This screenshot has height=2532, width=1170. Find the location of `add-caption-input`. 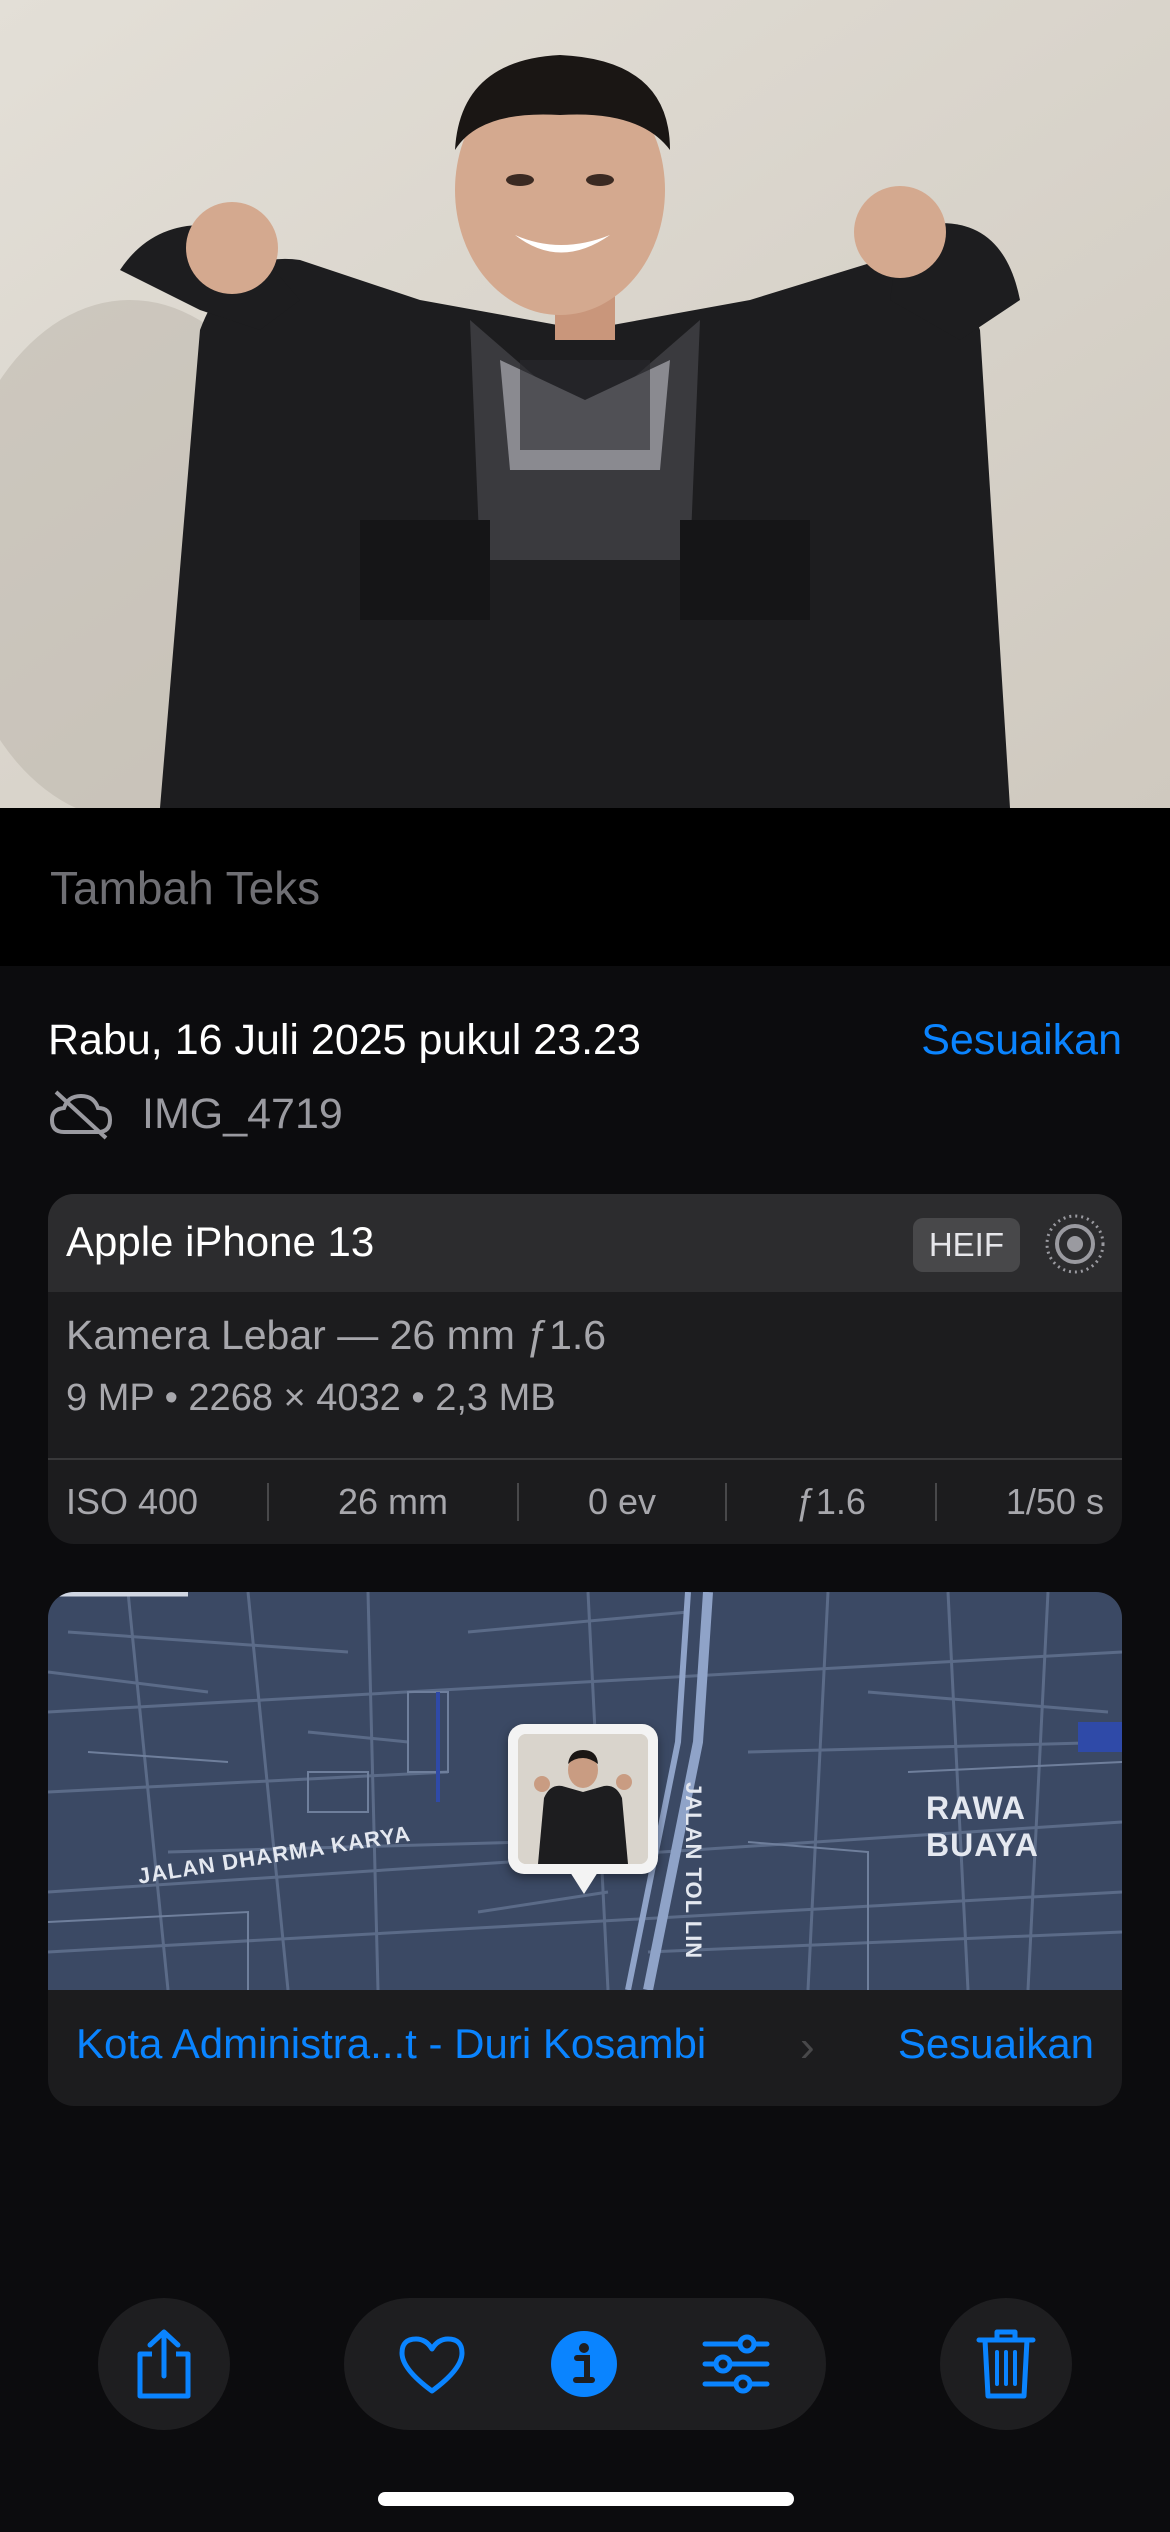

add-caption-input is located at coordinates (550, 888).